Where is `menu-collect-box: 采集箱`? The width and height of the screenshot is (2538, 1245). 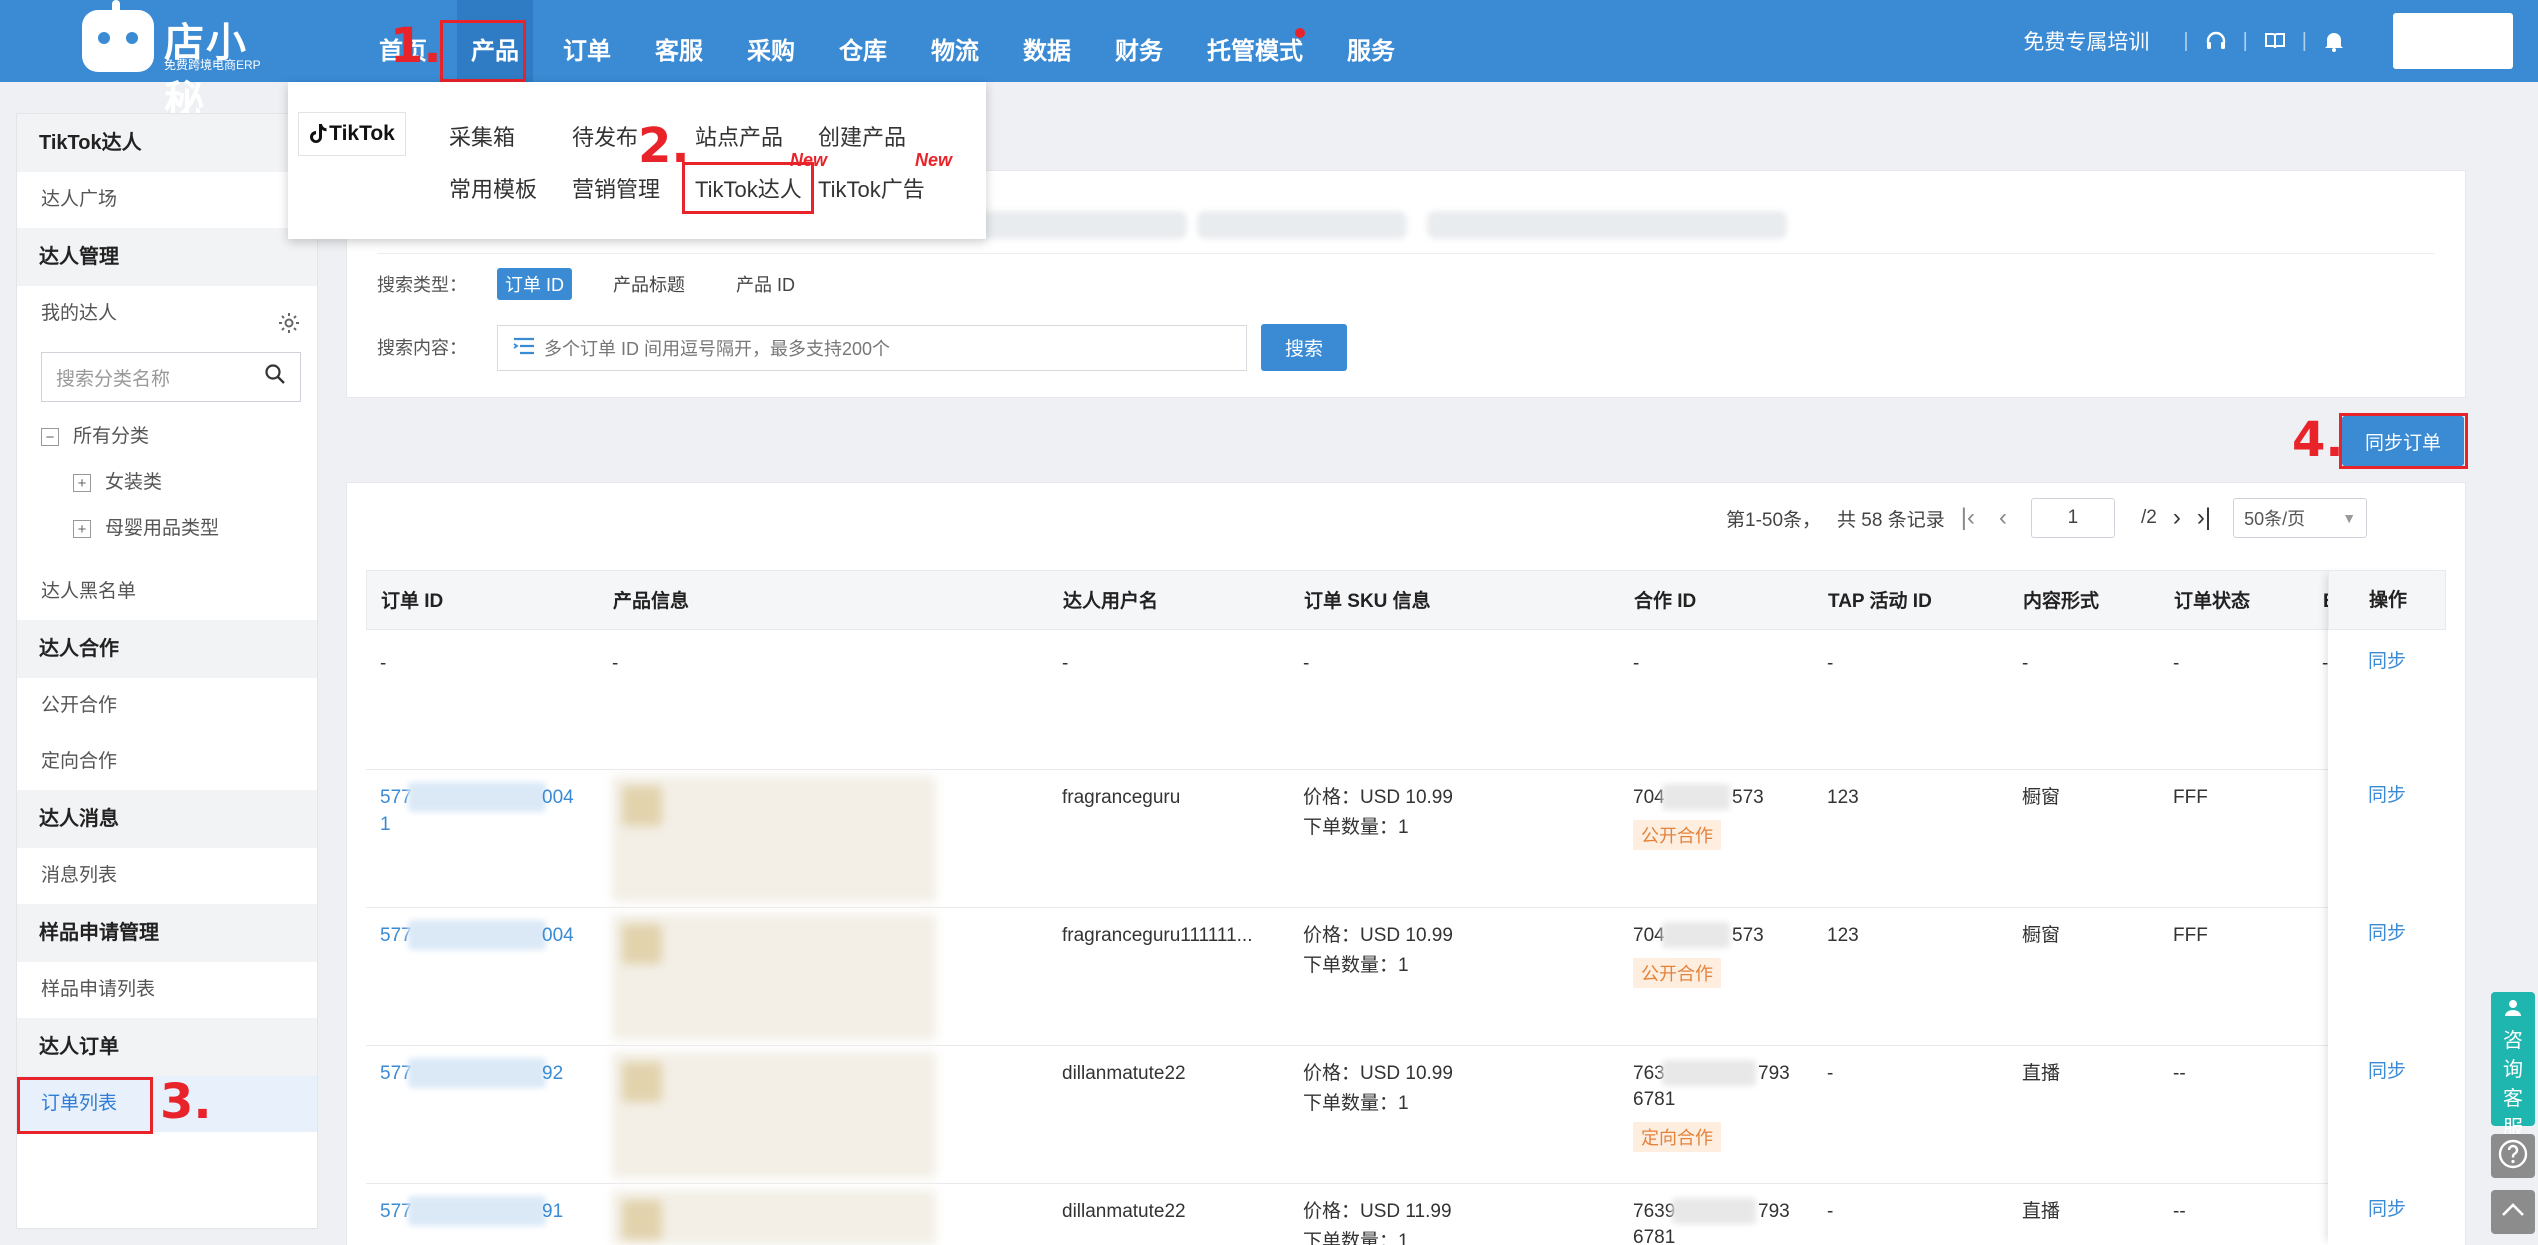
menu-collect-box: 采集箱 is located at coordinates (482, 136).